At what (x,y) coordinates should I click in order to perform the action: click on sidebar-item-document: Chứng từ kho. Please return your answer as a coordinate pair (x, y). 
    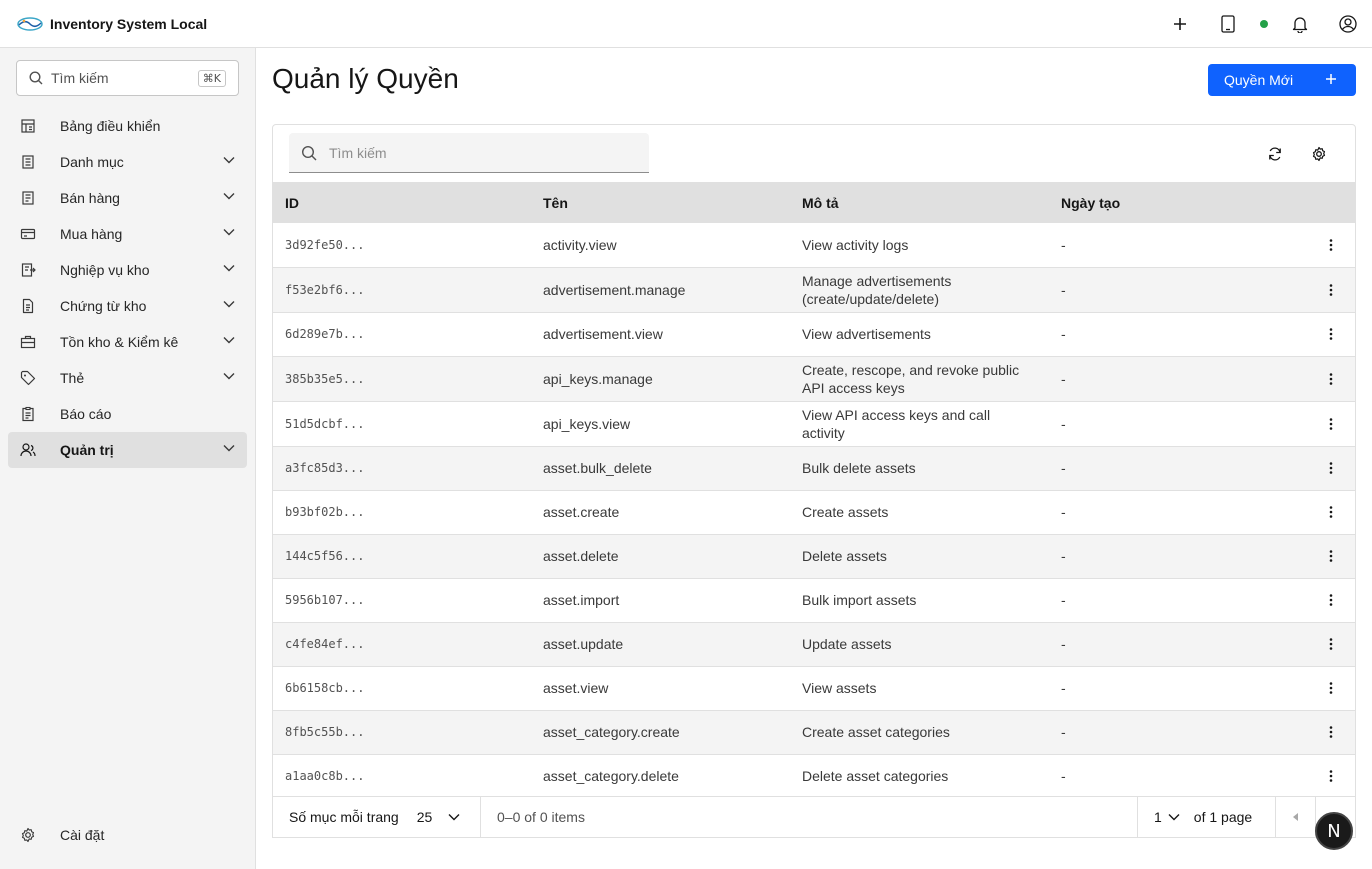
    Looking at the image, I should click on (127, 306).